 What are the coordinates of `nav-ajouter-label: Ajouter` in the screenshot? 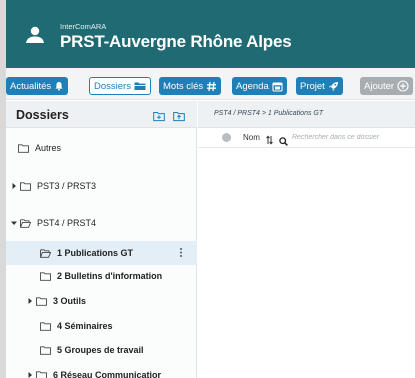 It's located at (379, 86).